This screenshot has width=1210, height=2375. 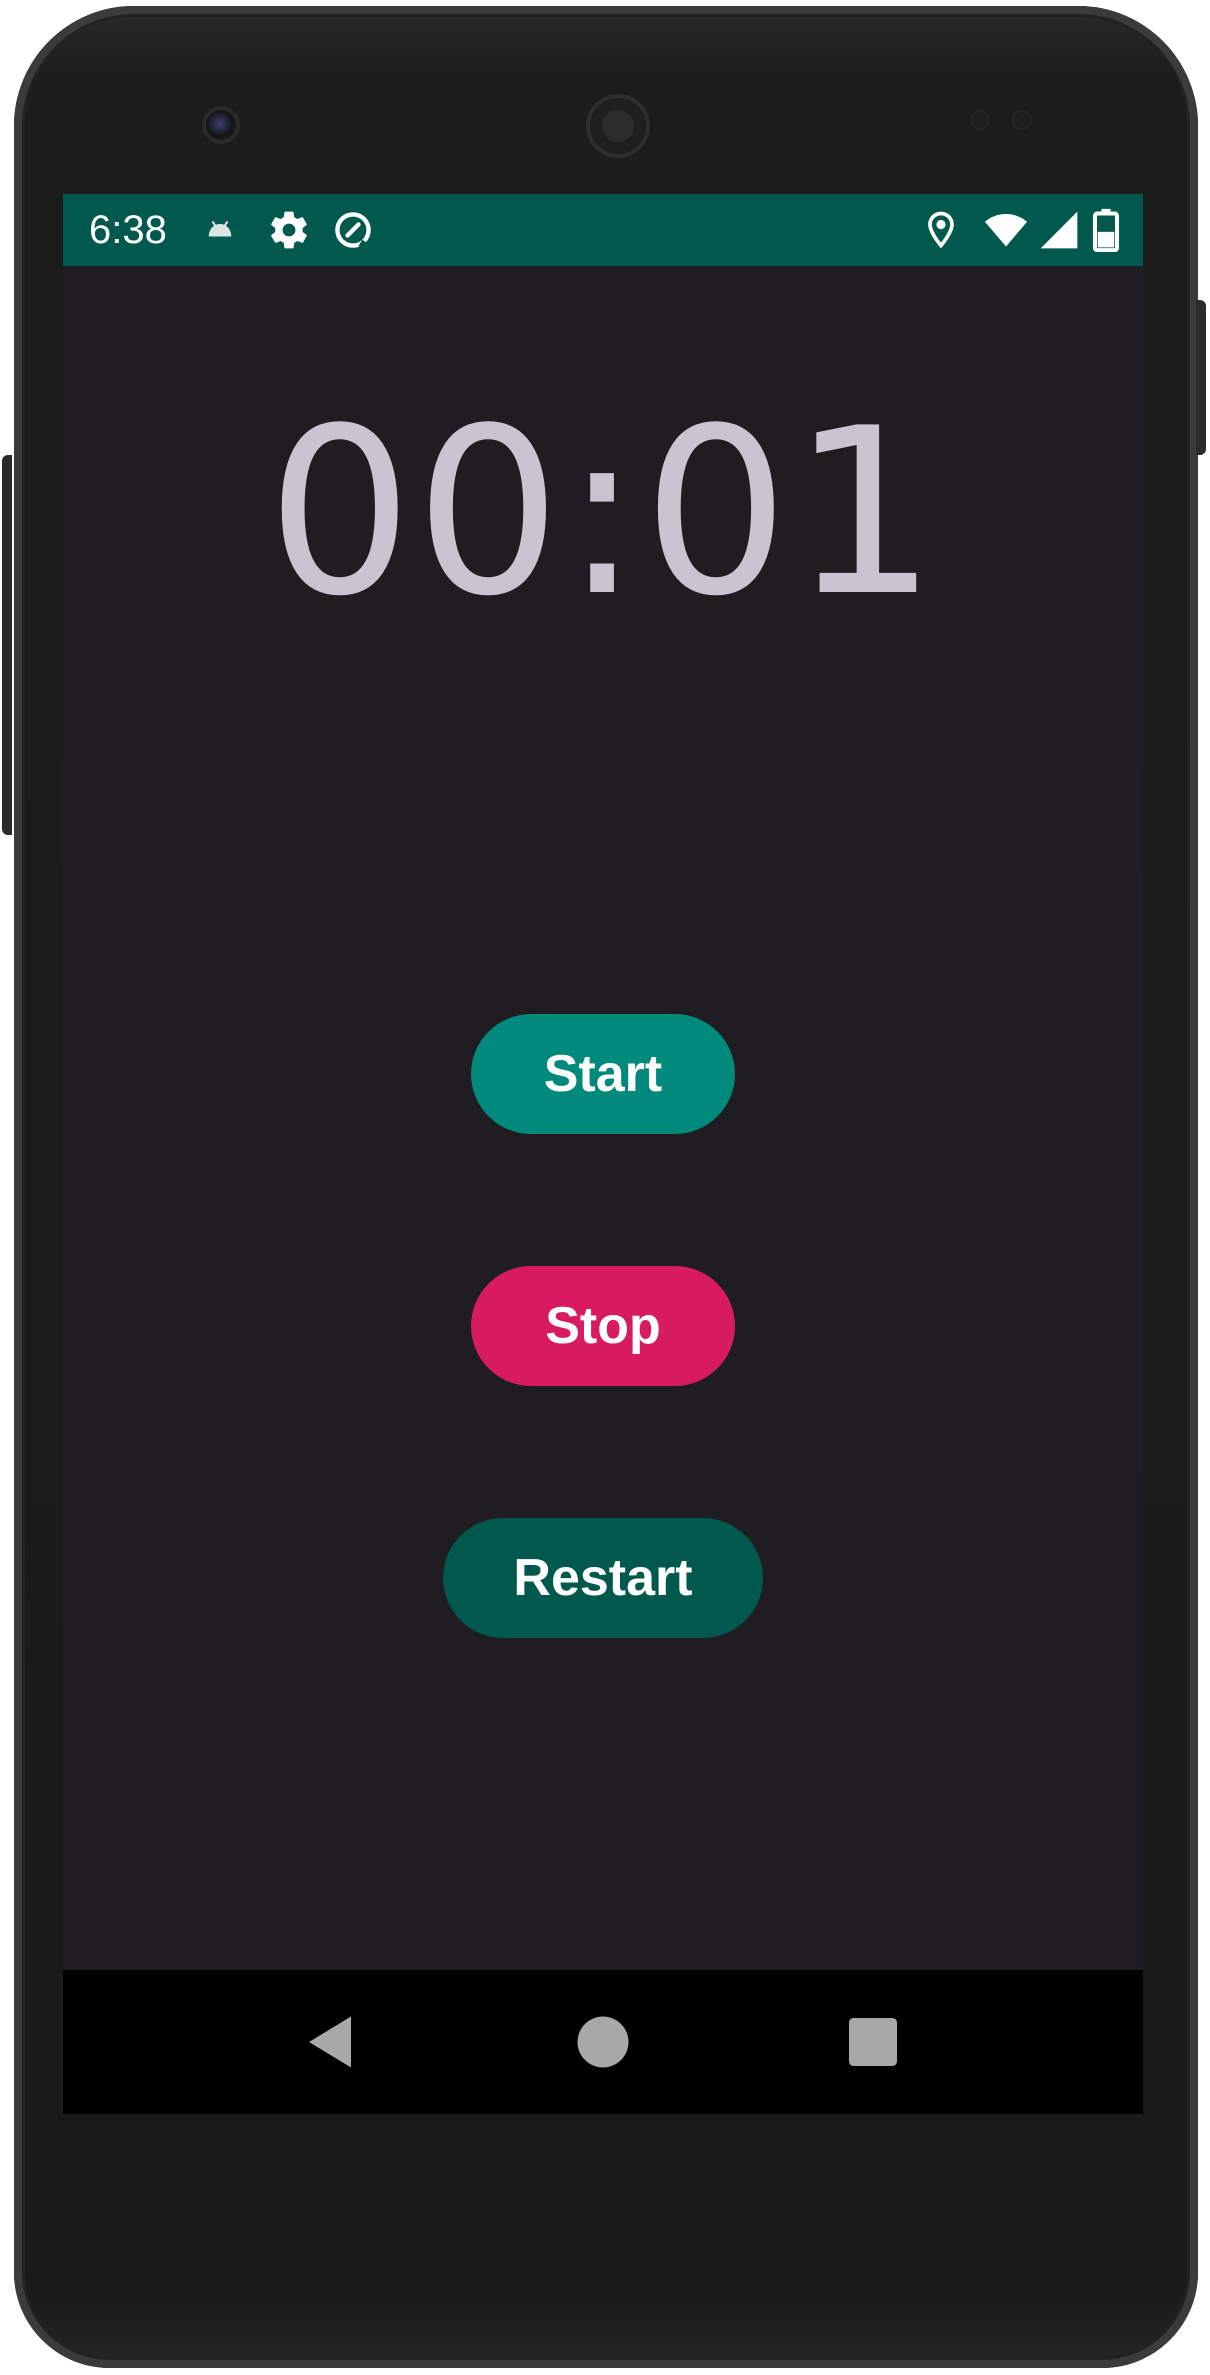 I want to click on navigation-bar, so click(x=603, y=2042).